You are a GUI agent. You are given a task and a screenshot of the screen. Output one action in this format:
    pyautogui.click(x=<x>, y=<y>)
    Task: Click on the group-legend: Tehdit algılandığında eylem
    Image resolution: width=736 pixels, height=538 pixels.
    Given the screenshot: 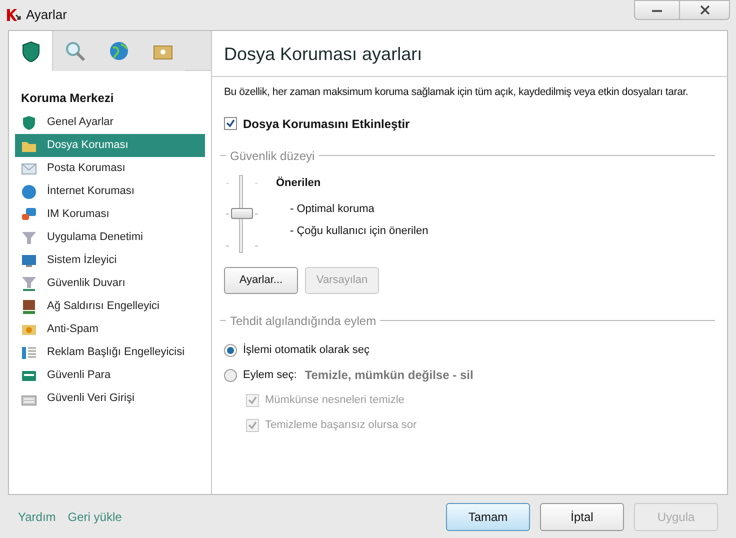 What is the action you would take?
    pyautogui.click(x=303, y=321)
    